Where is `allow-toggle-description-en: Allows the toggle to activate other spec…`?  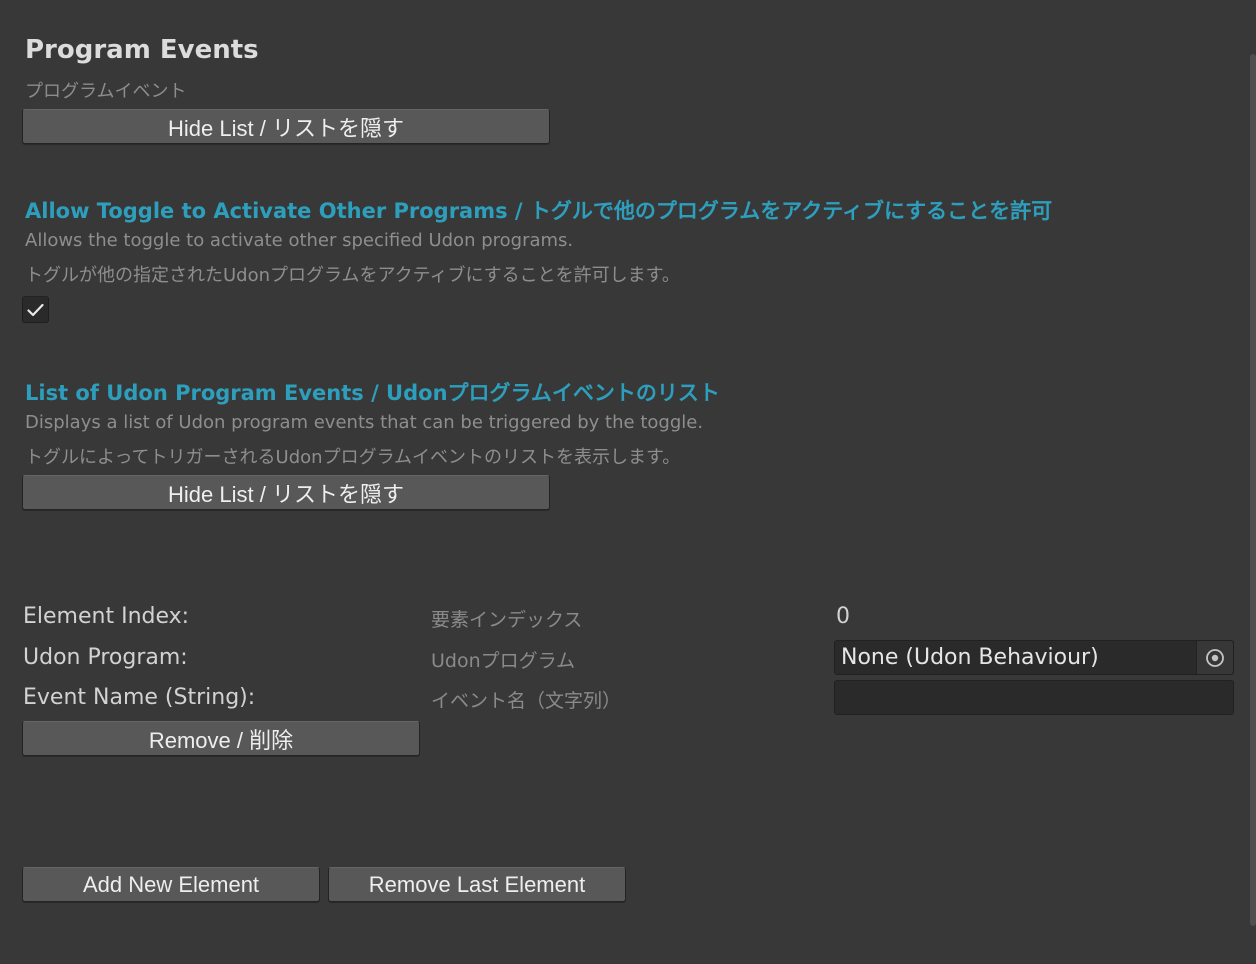
allow-toggle-description-en: Allows the toggle to activate other spec… is located at coordinates (299, 240).